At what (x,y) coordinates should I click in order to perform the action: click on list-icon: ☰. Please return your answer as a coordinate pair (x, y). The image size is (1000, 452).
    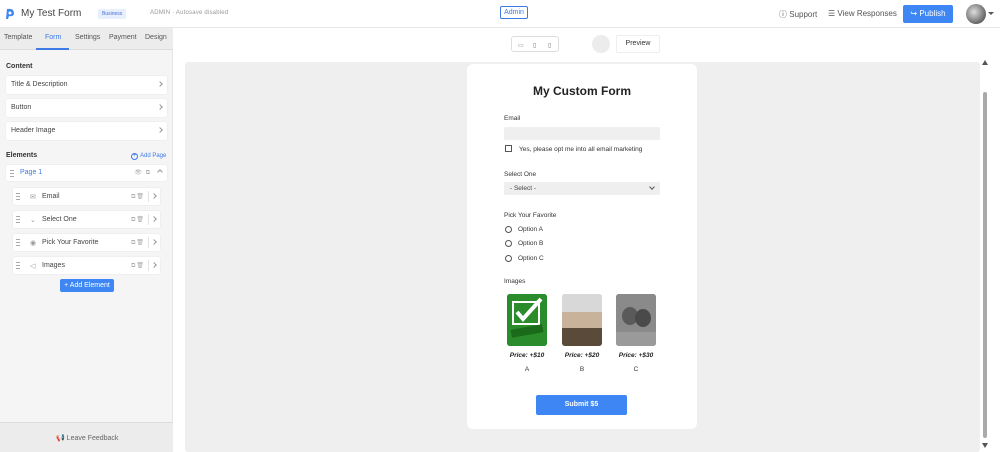
    Looking at the image, I should click on (832, 13).